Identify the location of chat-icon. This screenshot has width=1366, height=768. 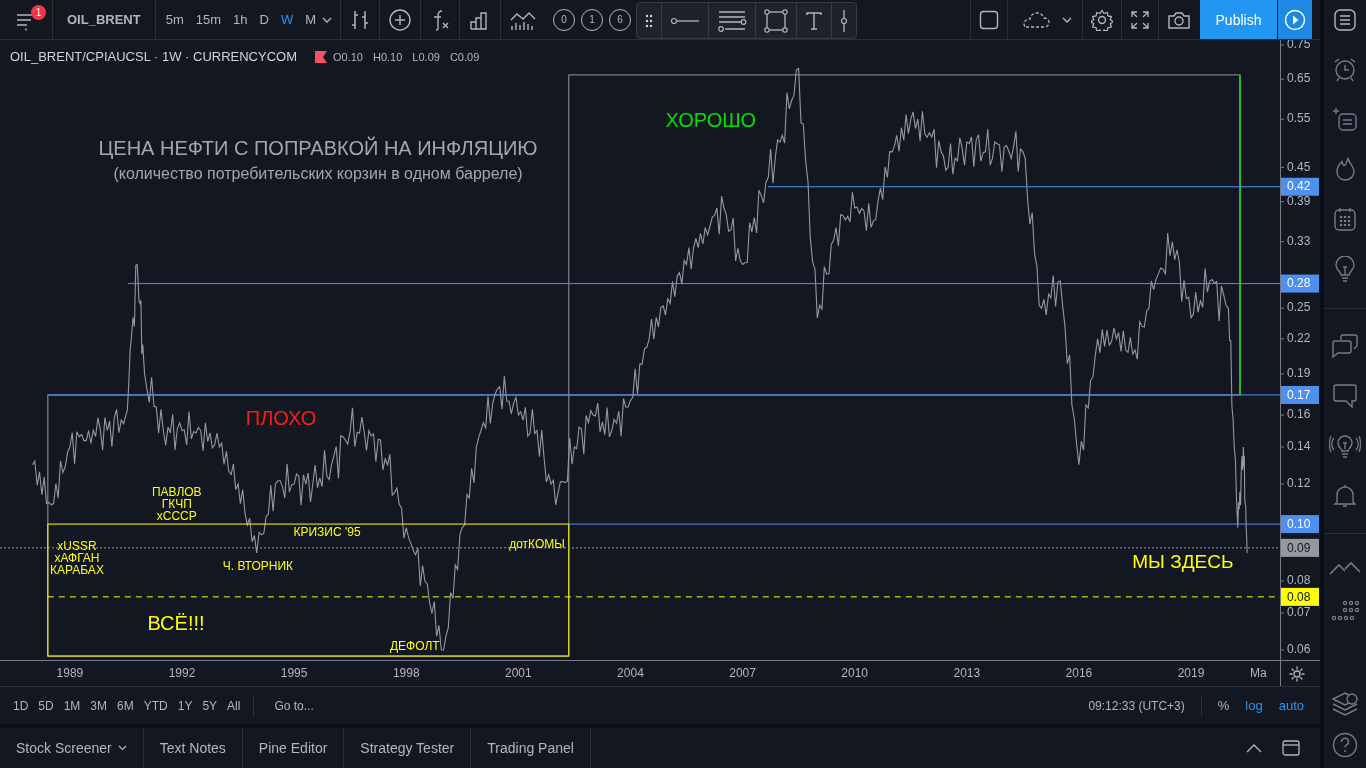
(1345, 346).